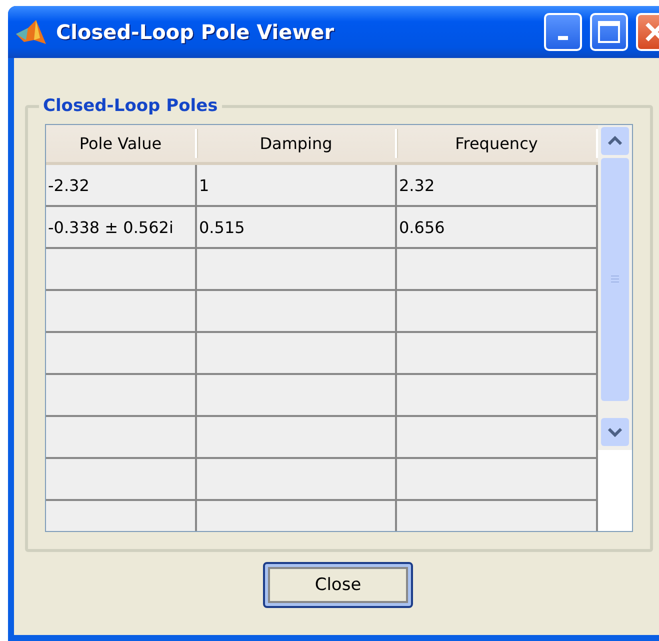 The height and width of the screenshot is (641, 659). I want to click on caret-up-icon, so click(615, 141).